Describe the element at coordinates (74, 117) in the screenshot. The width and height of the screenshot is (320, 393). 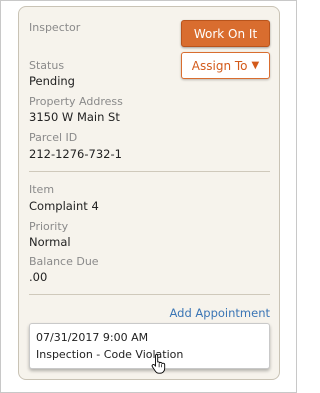
I see `property-address-value: 3150 W Main St` at that location.